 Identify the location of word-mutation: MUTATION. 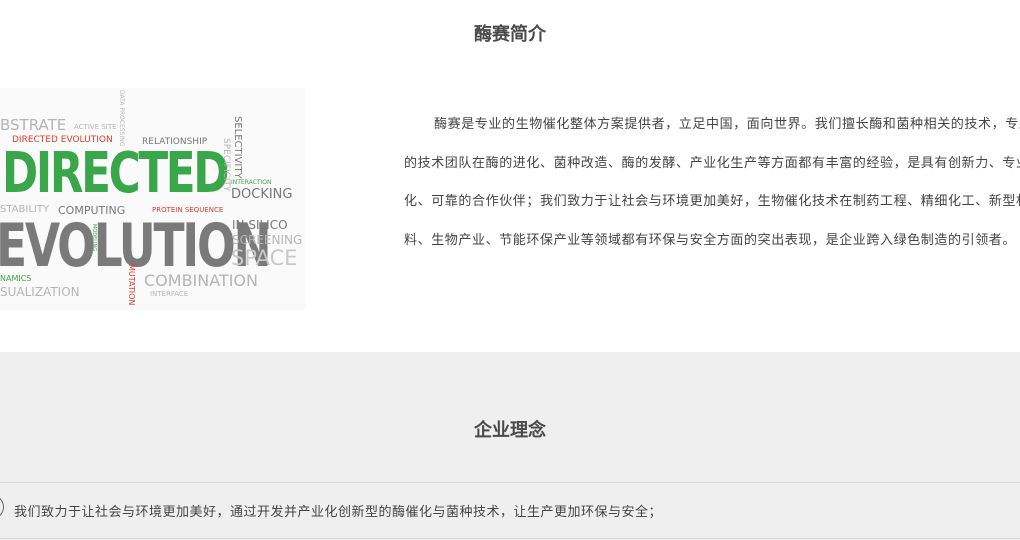
(131, 285).